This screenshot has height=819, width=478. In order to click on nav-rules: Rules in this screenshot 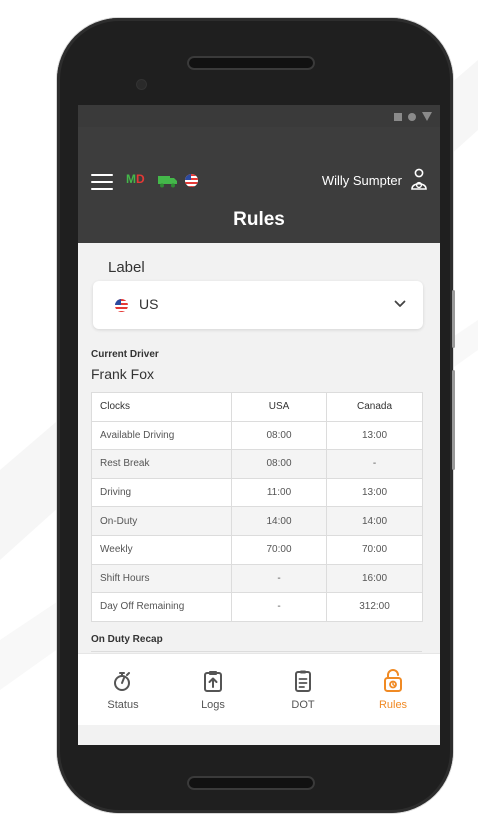, I will do `click(393, 690)`.